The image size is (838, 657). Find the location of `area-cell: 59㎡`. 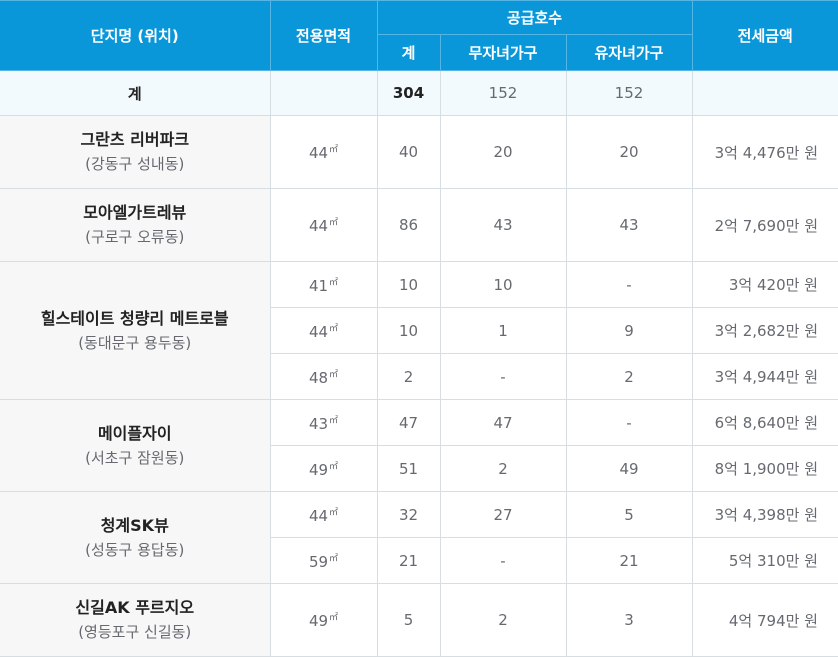

area-cell: 59㎡ is located at coordinates (323, 560).